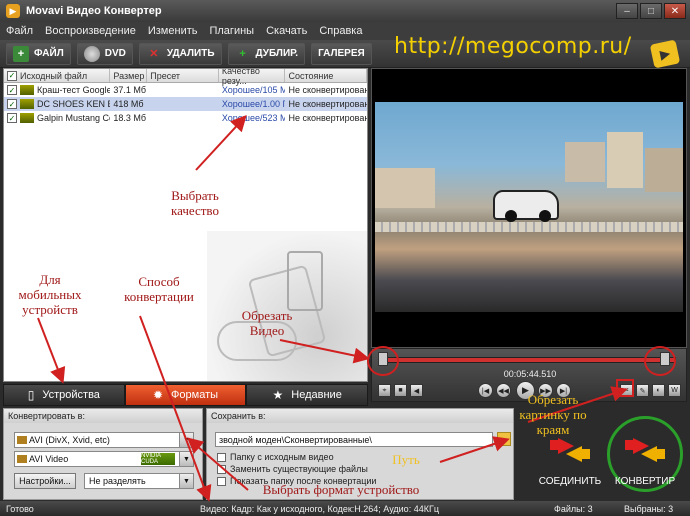 This screenshot has height=516, width=690. What do you see at coordinates (528, 360) in the screenshot?
I see `timeline-track` at bounding box center [528, 360].